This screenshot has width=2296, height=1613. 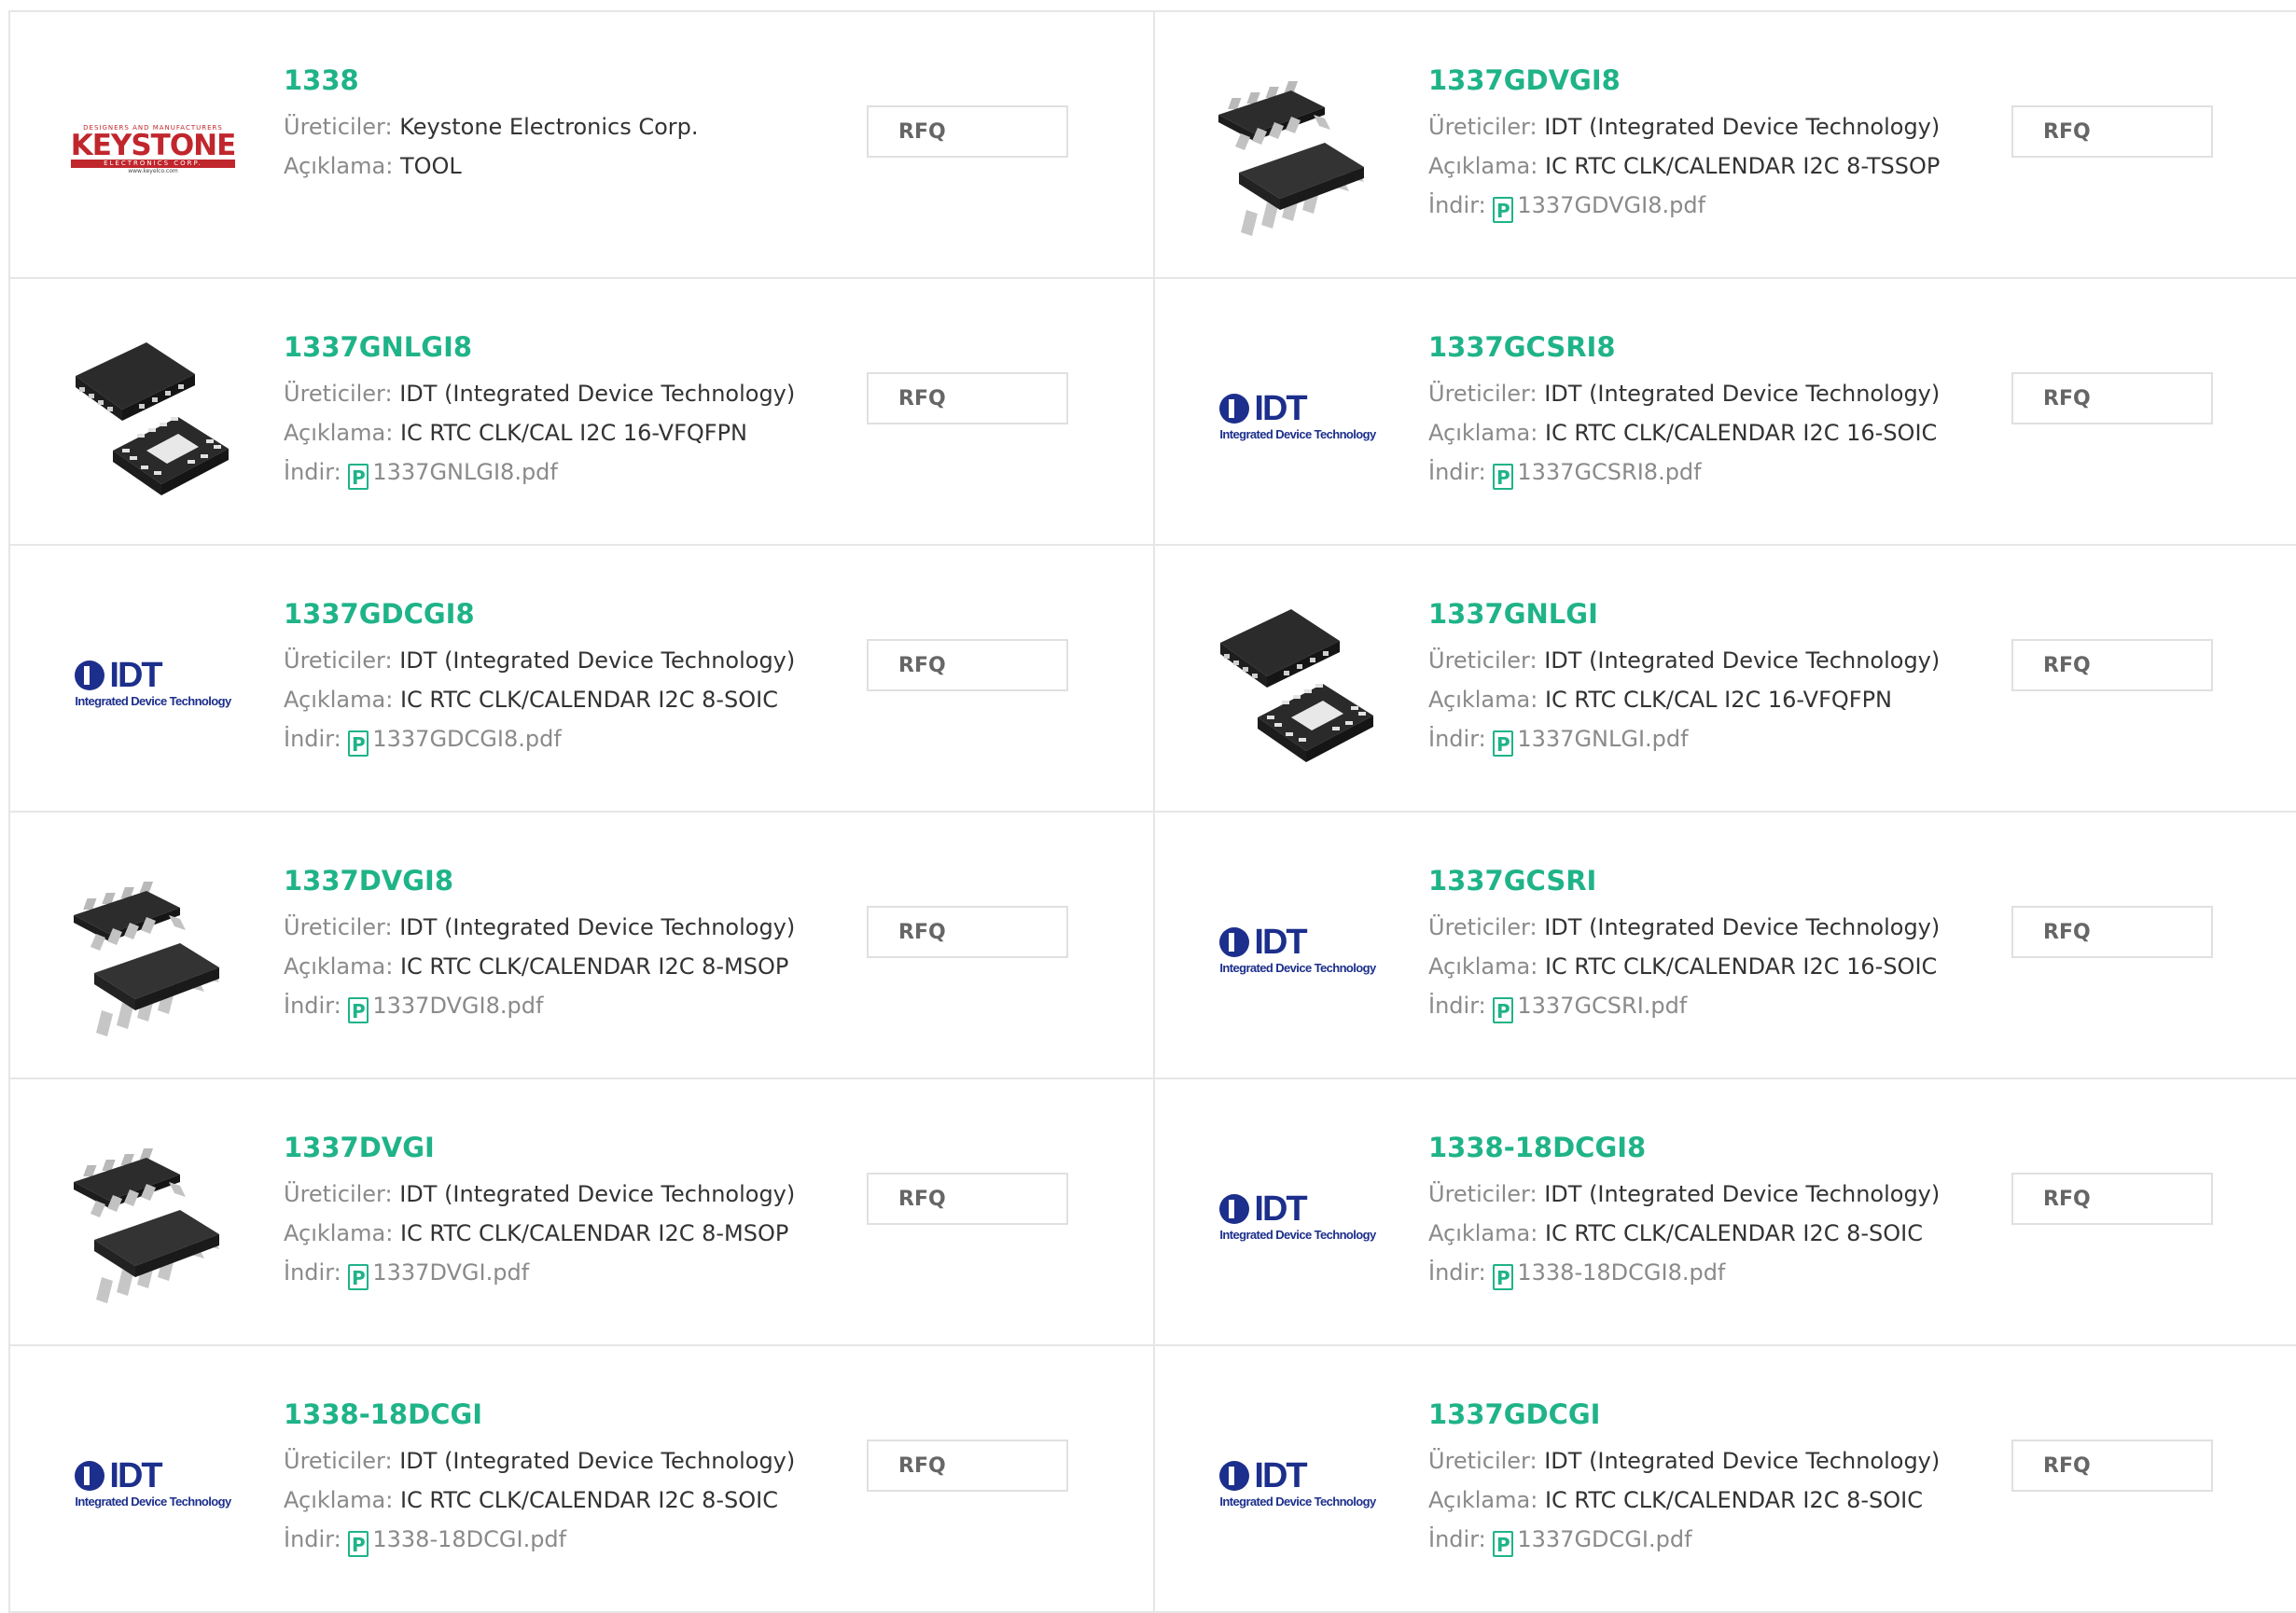 I want to click on description-value: IC RTC CLK/CAL I2C 16-VFQFPN, so click(x=573, y=433).